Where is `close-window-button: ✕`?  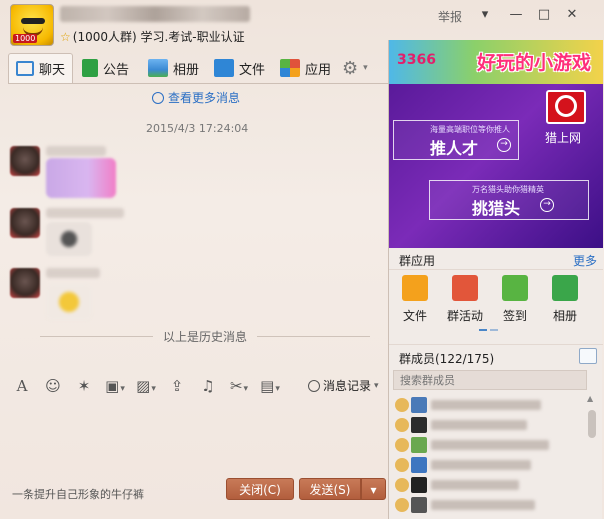 close-window-button: ✕ is located at coordinates (572, 15).